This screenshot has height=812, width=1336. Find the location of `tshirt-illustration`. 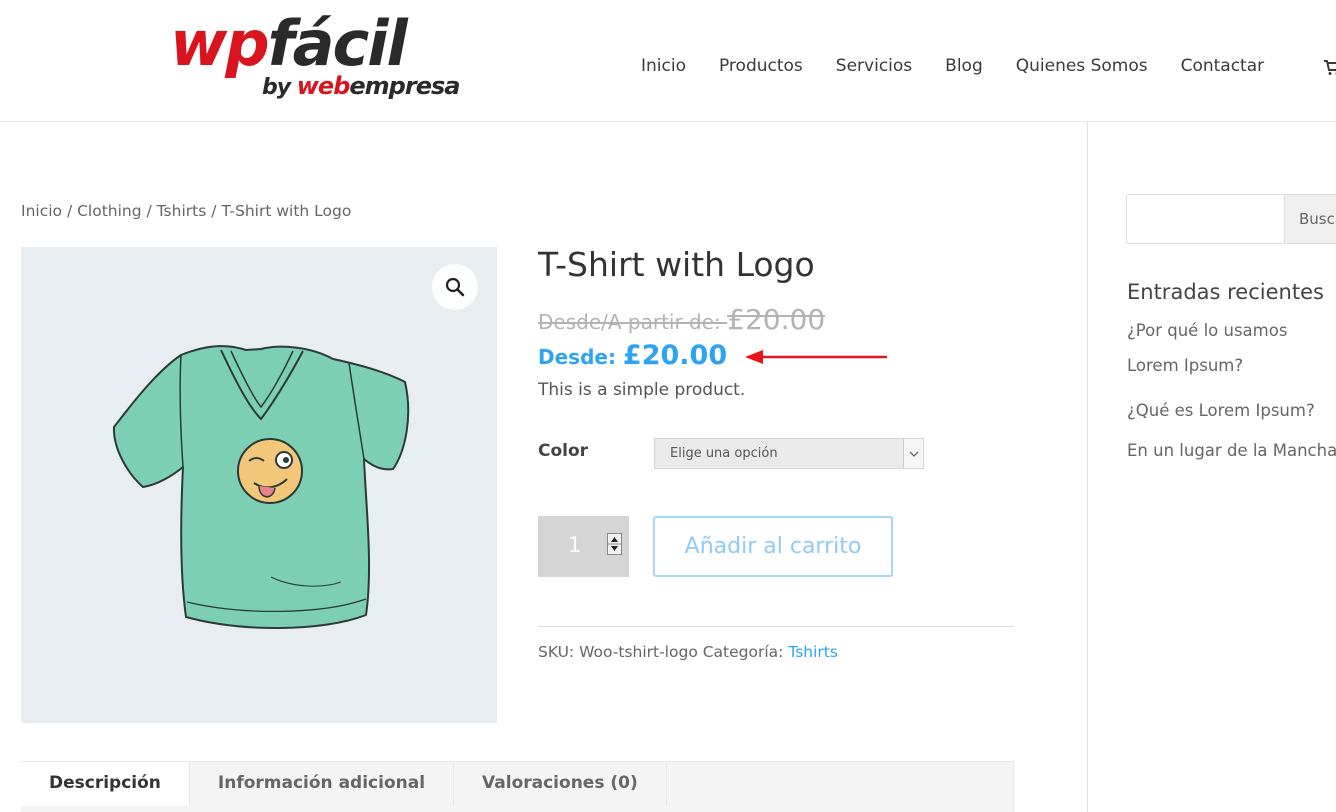

tshirt-illustration is located at coordinates (261, 487).